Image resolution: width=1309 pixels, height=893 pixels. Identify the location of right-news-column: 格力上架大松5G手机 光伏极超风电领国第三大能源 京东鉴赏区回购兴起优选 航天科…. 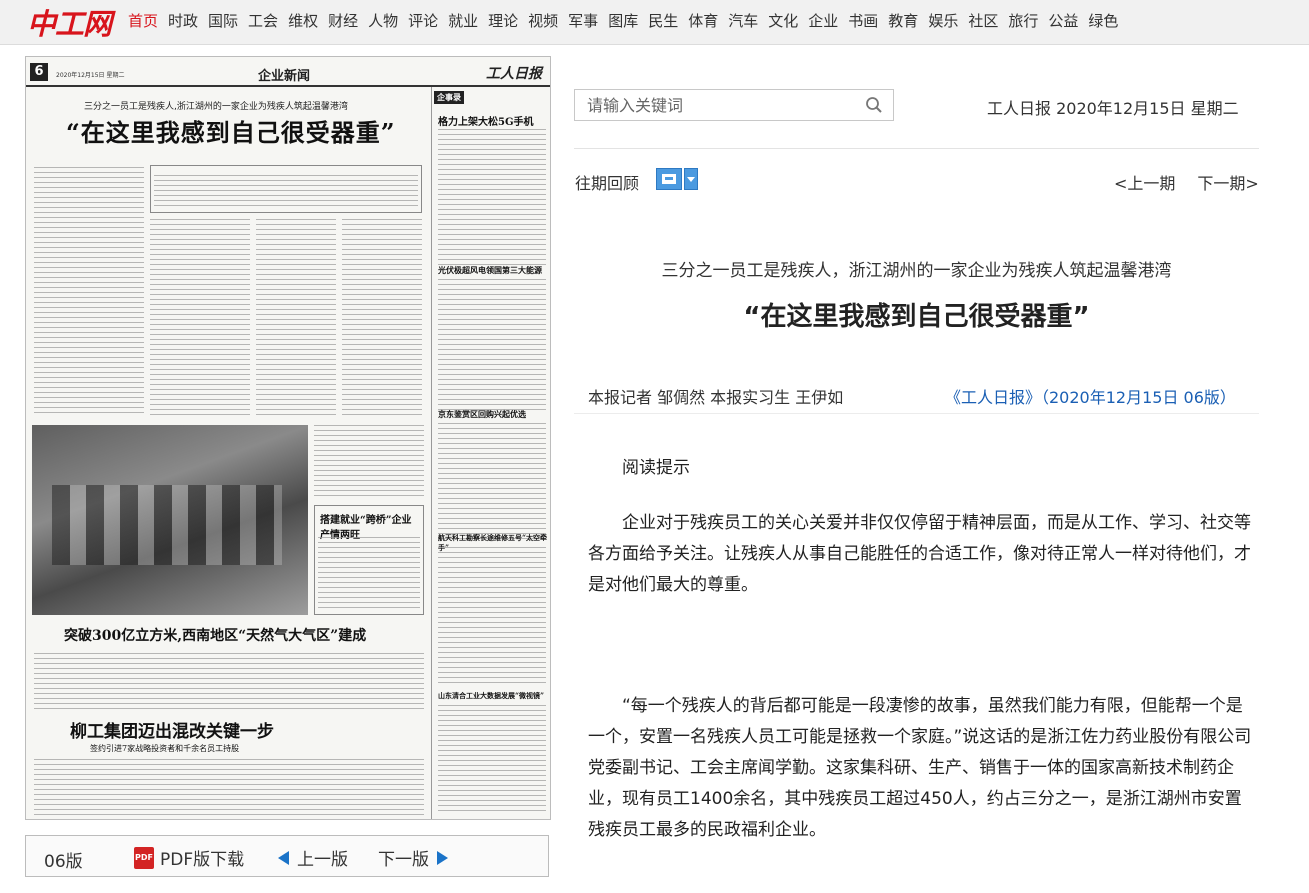
(490, 453).